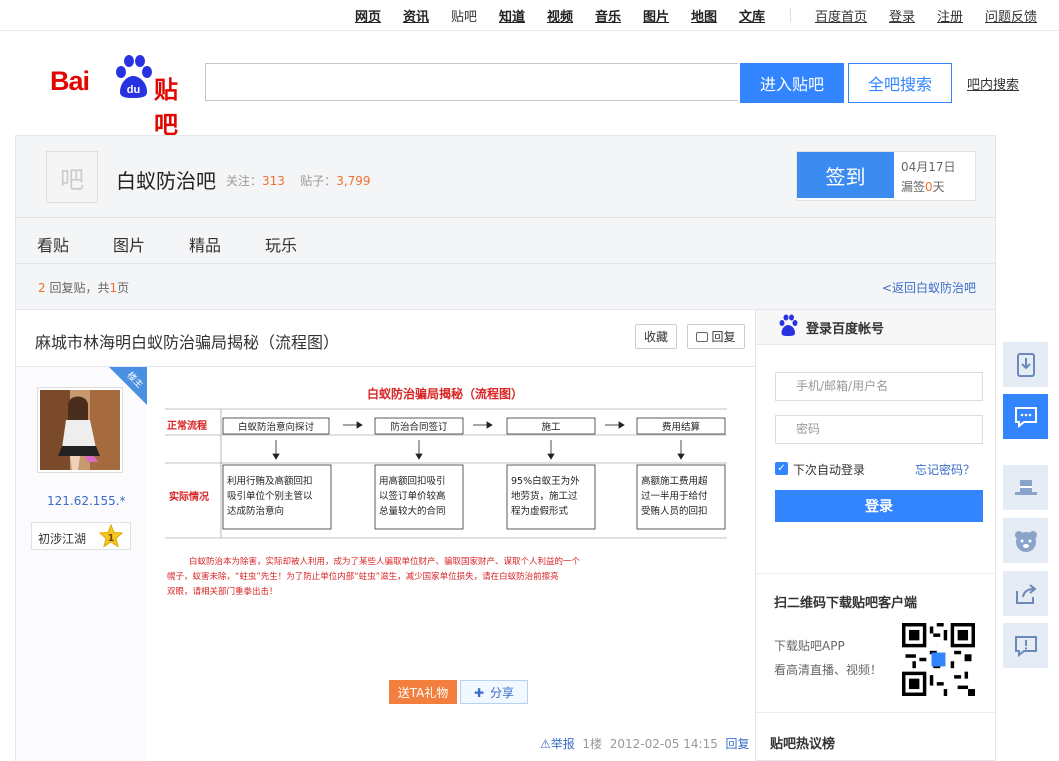 The width and height of the screenshot is (1059, 761). Describe the element at coordinates (298, 180) in the screenshot. I see `forum-stats: 关注：313 贴子：3,799` at that location.